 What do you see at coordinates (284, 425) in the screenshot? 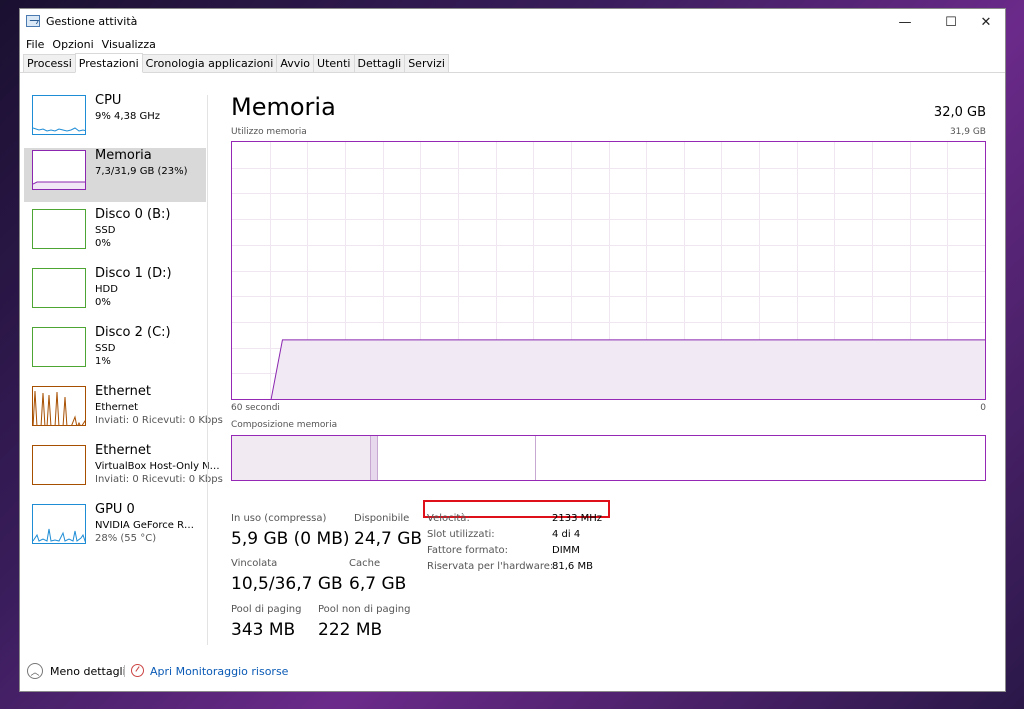
I see `composition-label: Composizione memoria` at bounding box center [284, 425].